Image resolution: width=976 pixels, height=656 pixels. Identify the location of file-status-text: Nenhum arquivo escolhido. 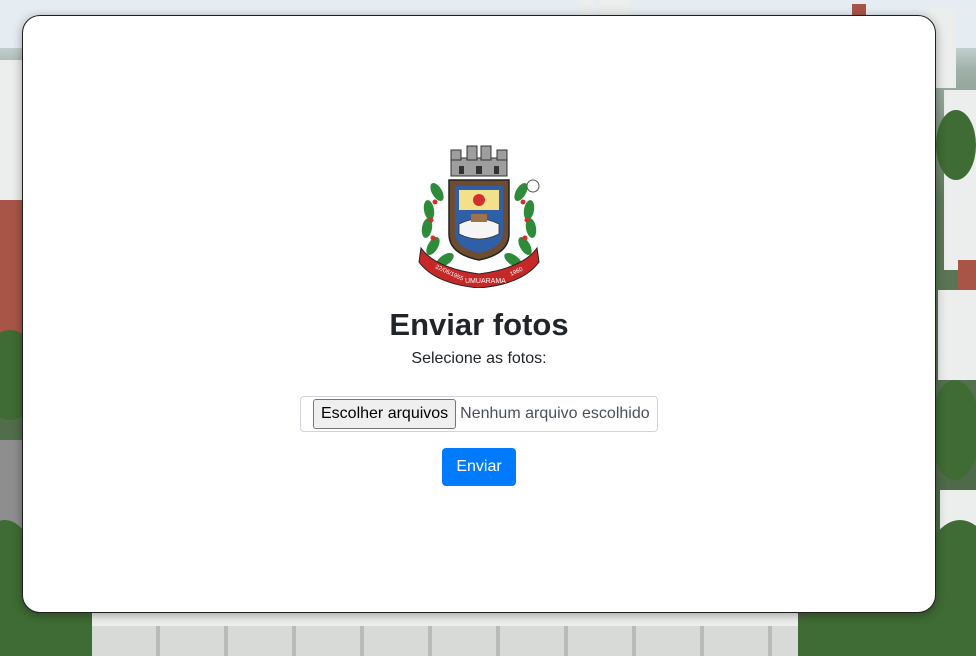
(555, 413).